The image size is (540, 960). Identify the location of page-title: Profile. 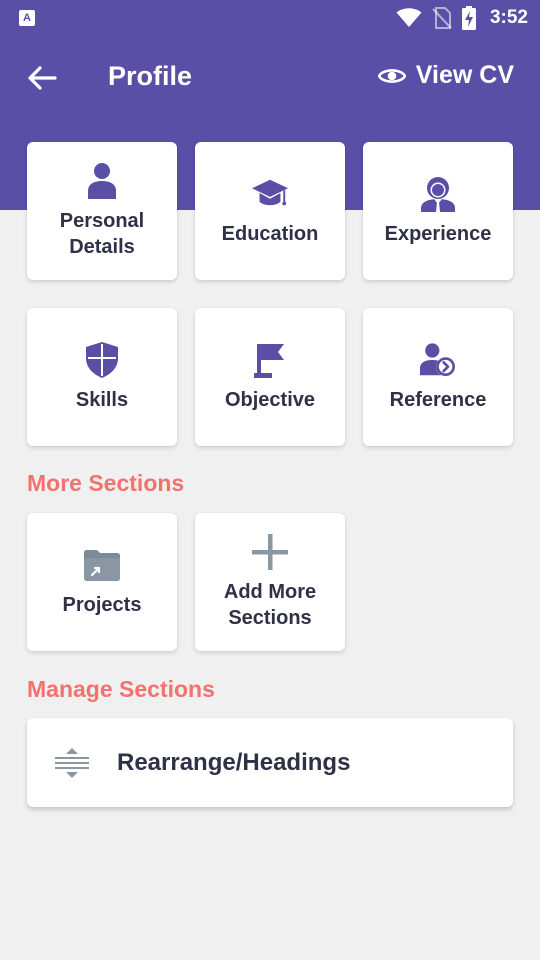
(150, 76).